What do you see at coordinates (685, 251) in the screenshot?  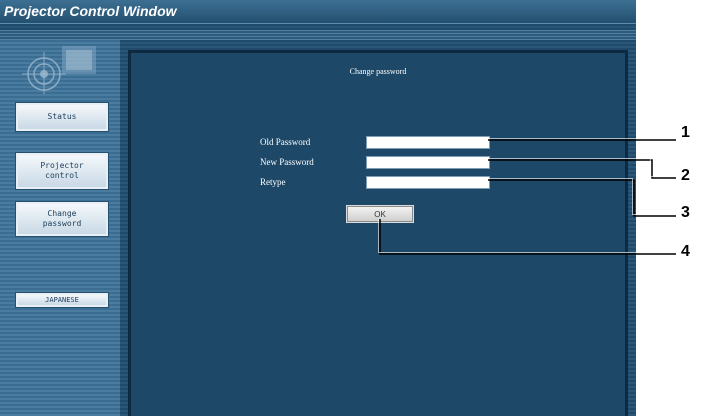 I see `callout-number-4: 4` at bounding box center [685, 251].